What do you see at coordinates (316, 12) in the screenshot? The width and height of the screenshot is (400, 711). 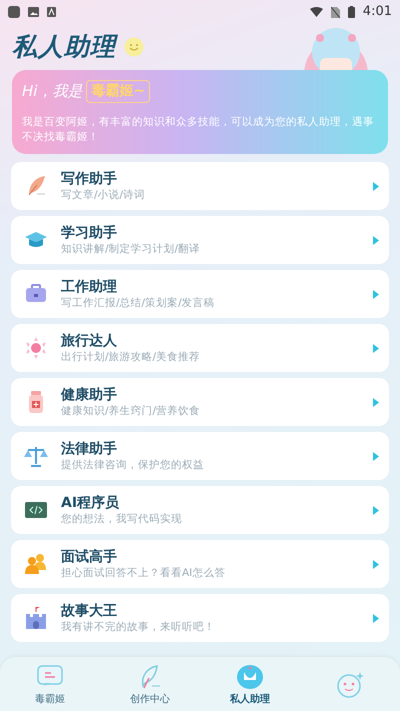 I see `wifi-icon` at bounding box center [316, 12].